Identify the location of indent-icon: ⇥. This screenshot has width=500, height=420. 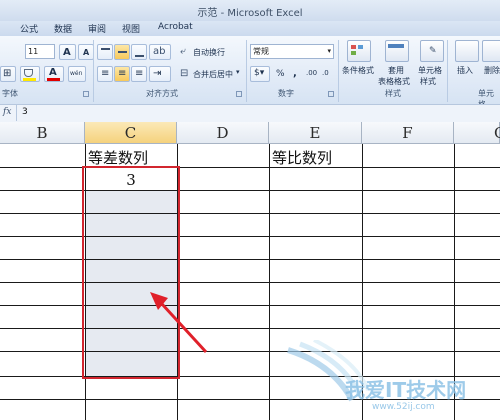
(157, 73).